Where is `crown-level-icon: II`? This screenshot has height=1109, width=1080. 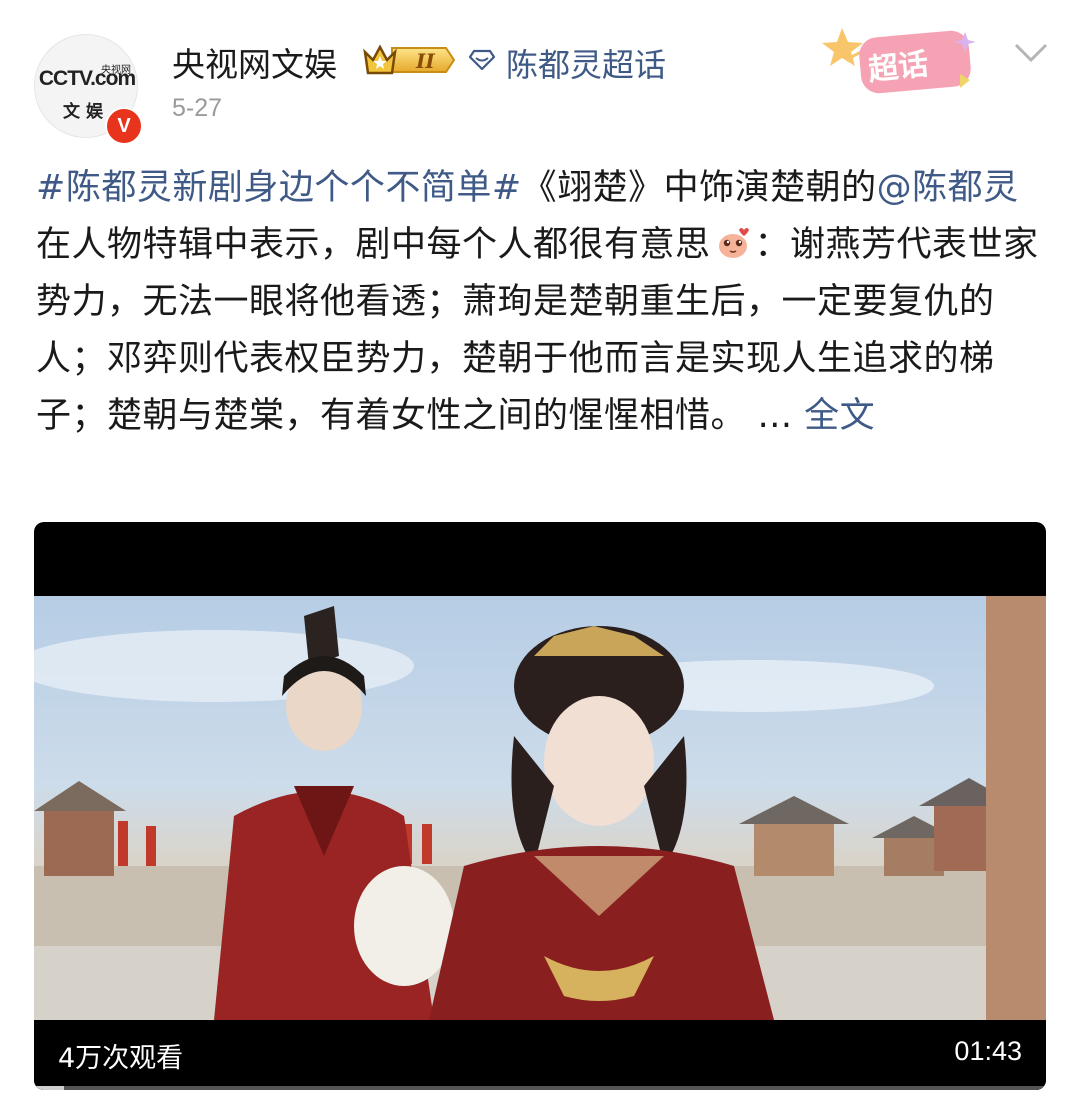
crown-level-icon: II is located at coordinates (409, 60).